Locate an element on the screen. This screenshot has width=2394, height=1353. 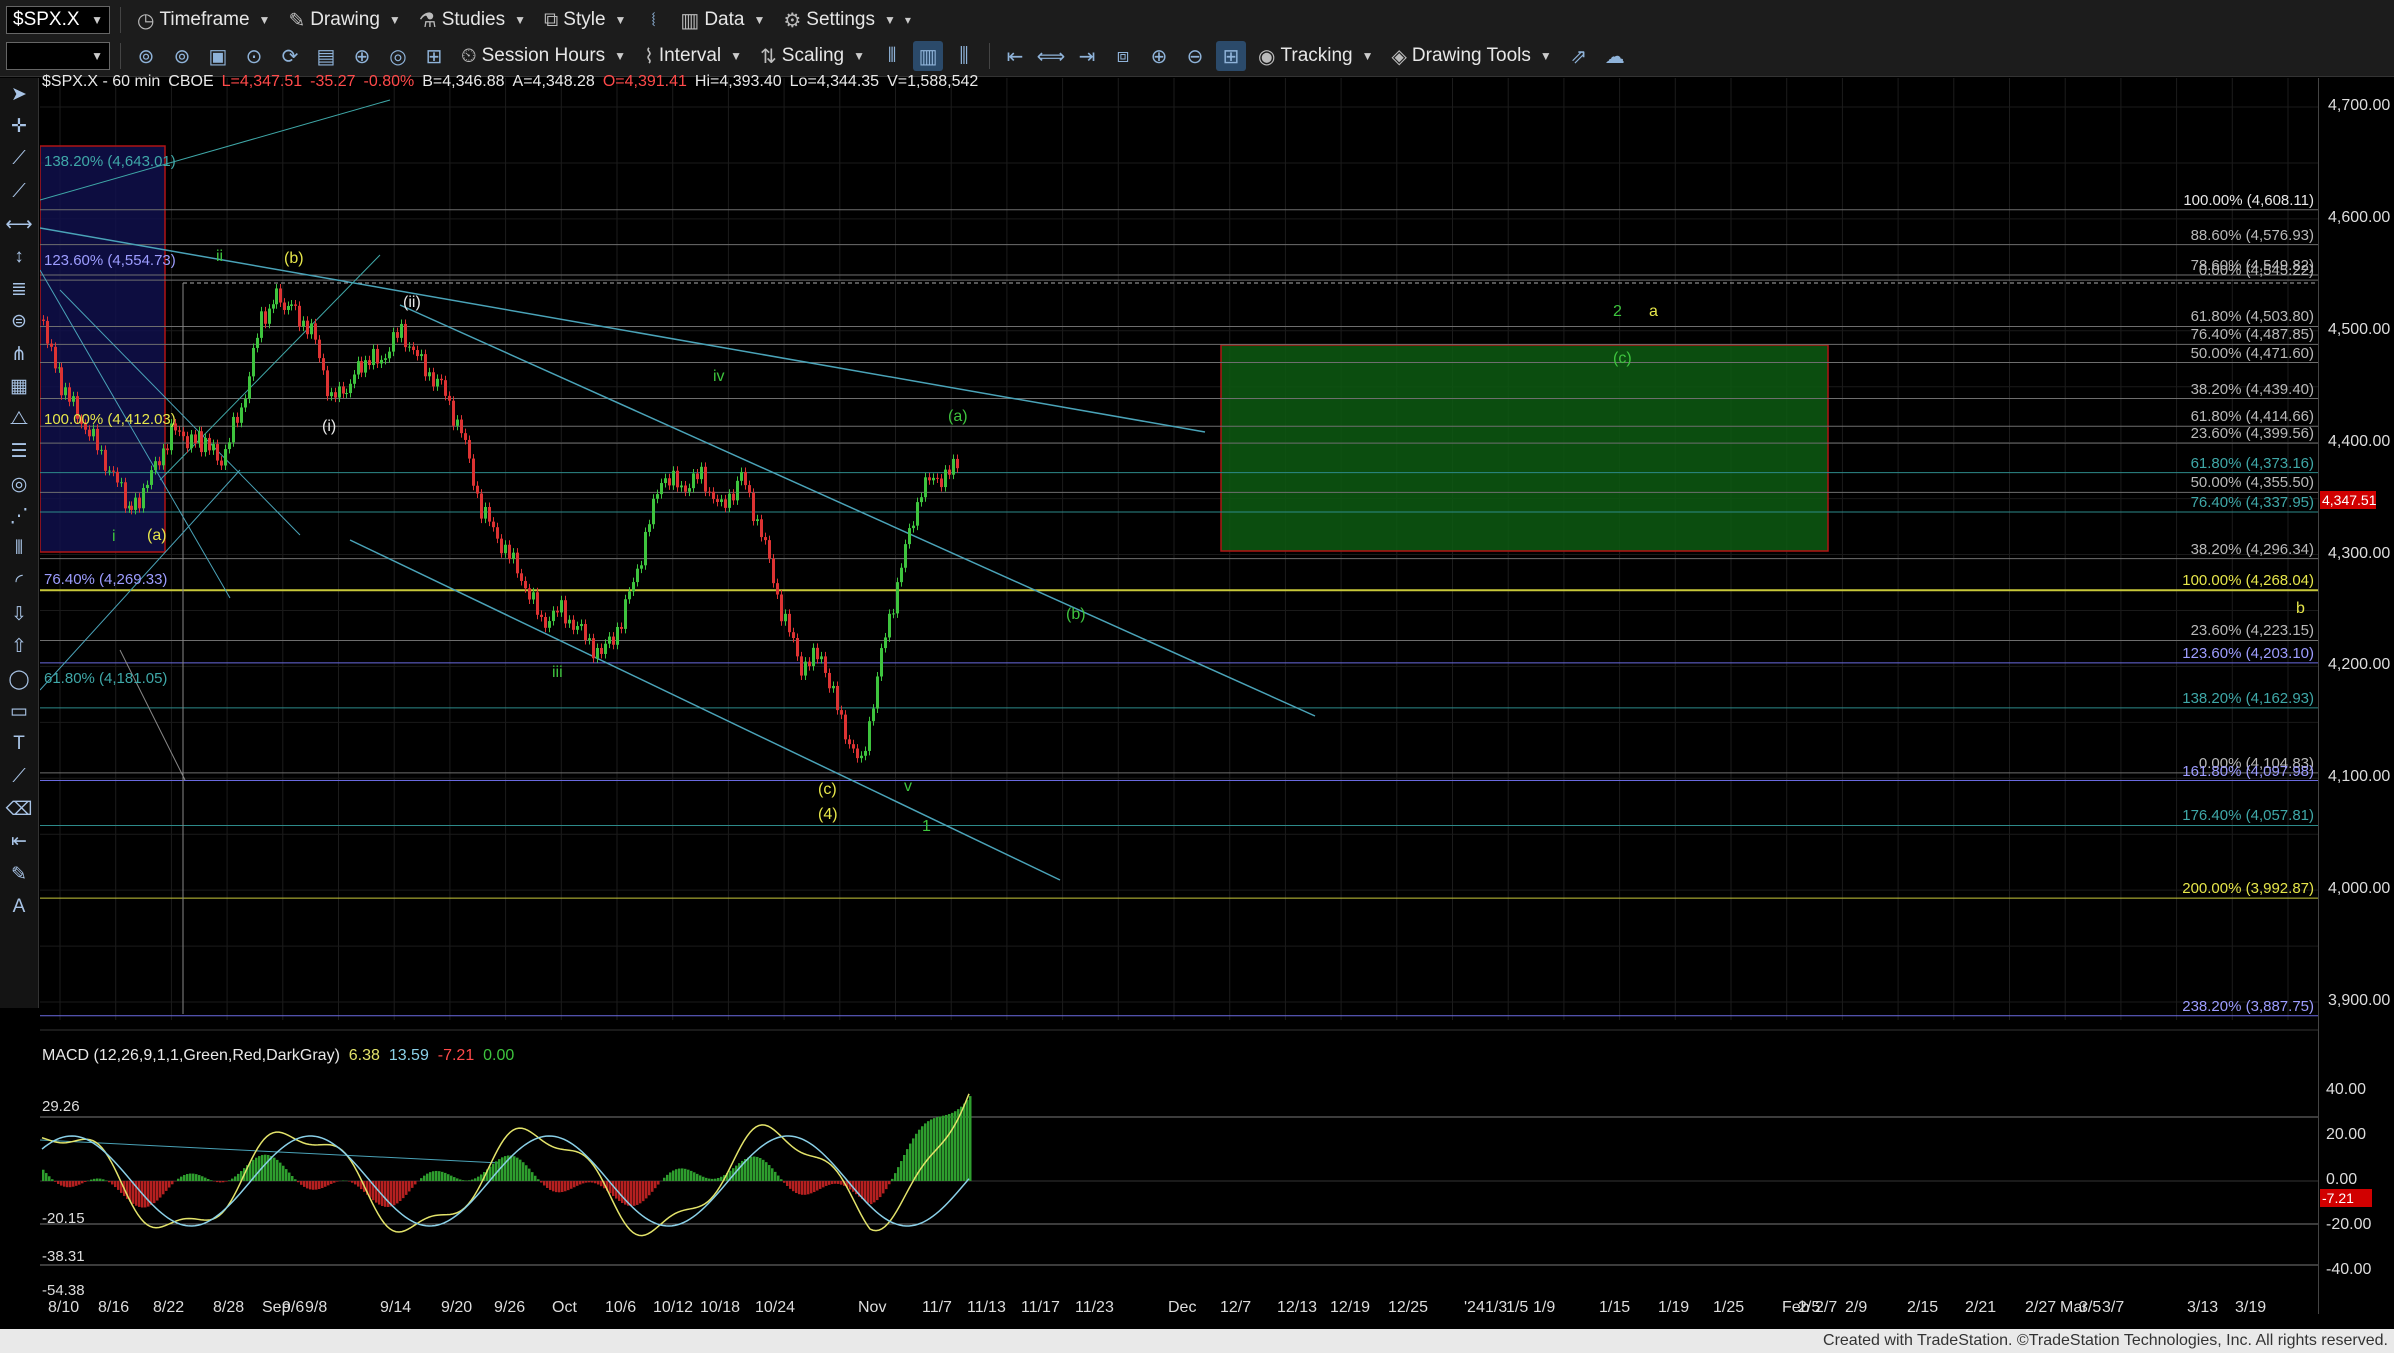
zoom-fit-icon: ⟺ is located at coordinates (1051, 56).